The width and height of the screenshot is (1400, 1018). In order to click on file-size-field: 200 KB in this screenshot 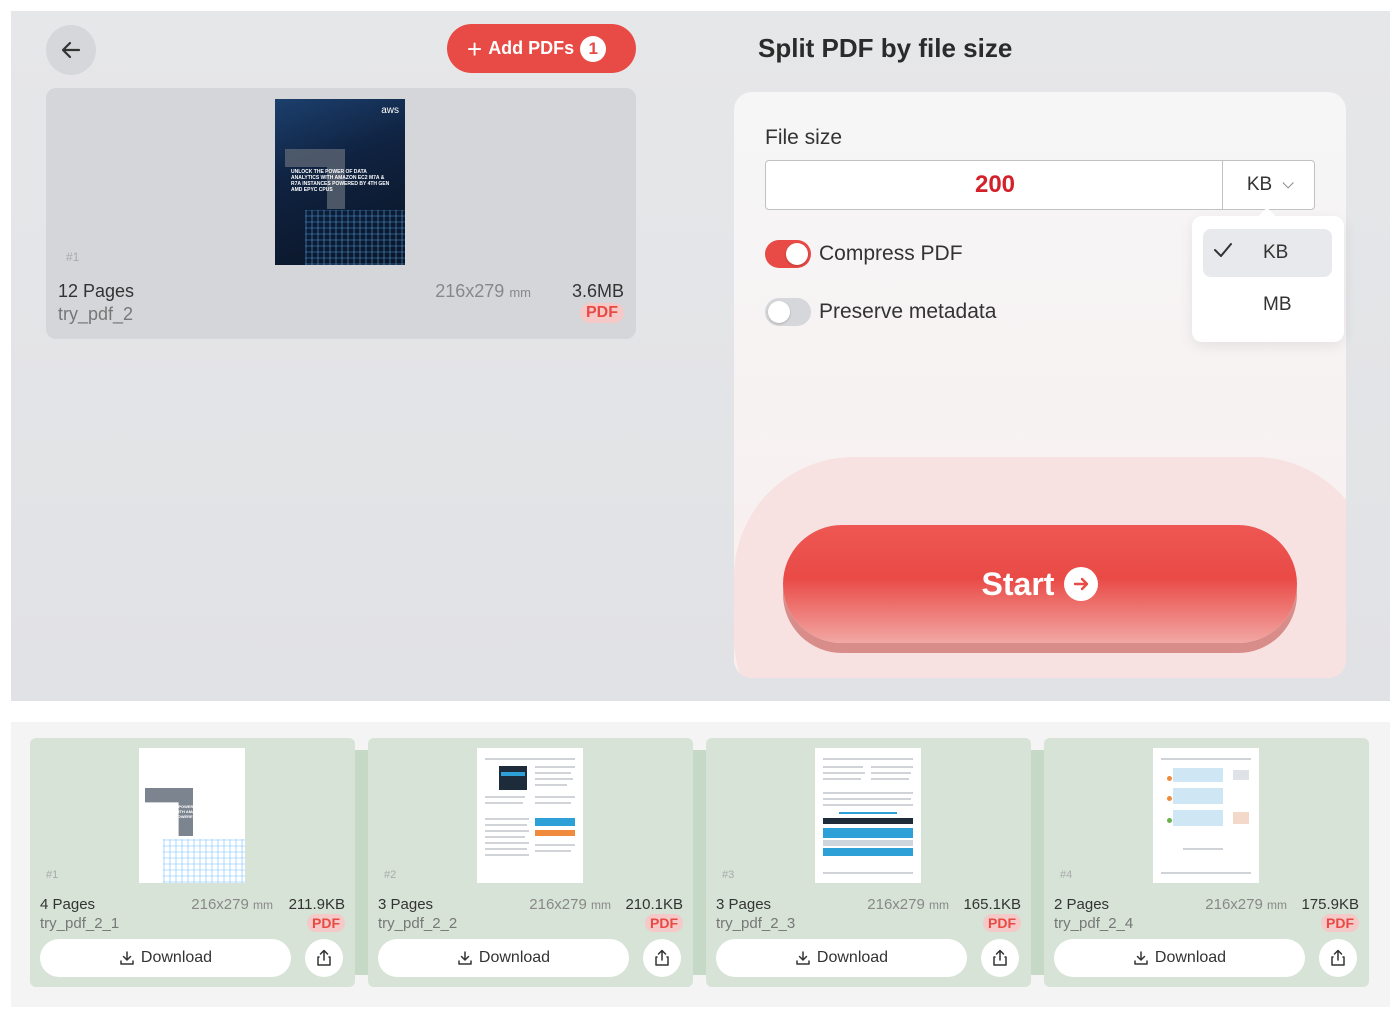, I will do `click(1040, 185)`.